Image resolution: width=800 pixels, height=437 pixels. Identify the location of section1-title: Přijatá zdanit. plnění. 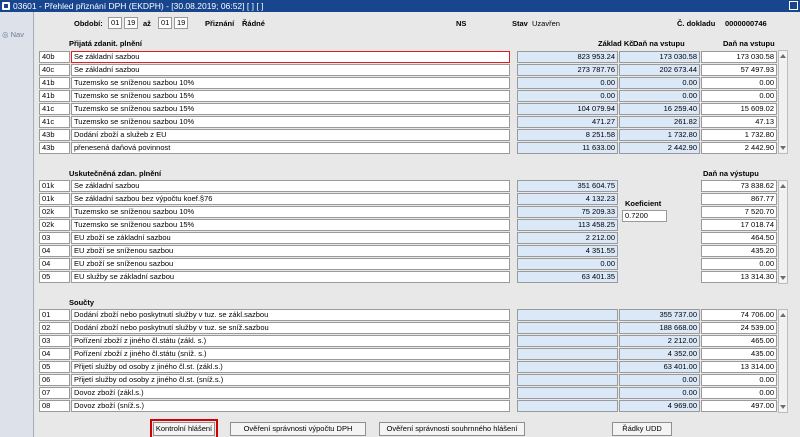
(105, 43).